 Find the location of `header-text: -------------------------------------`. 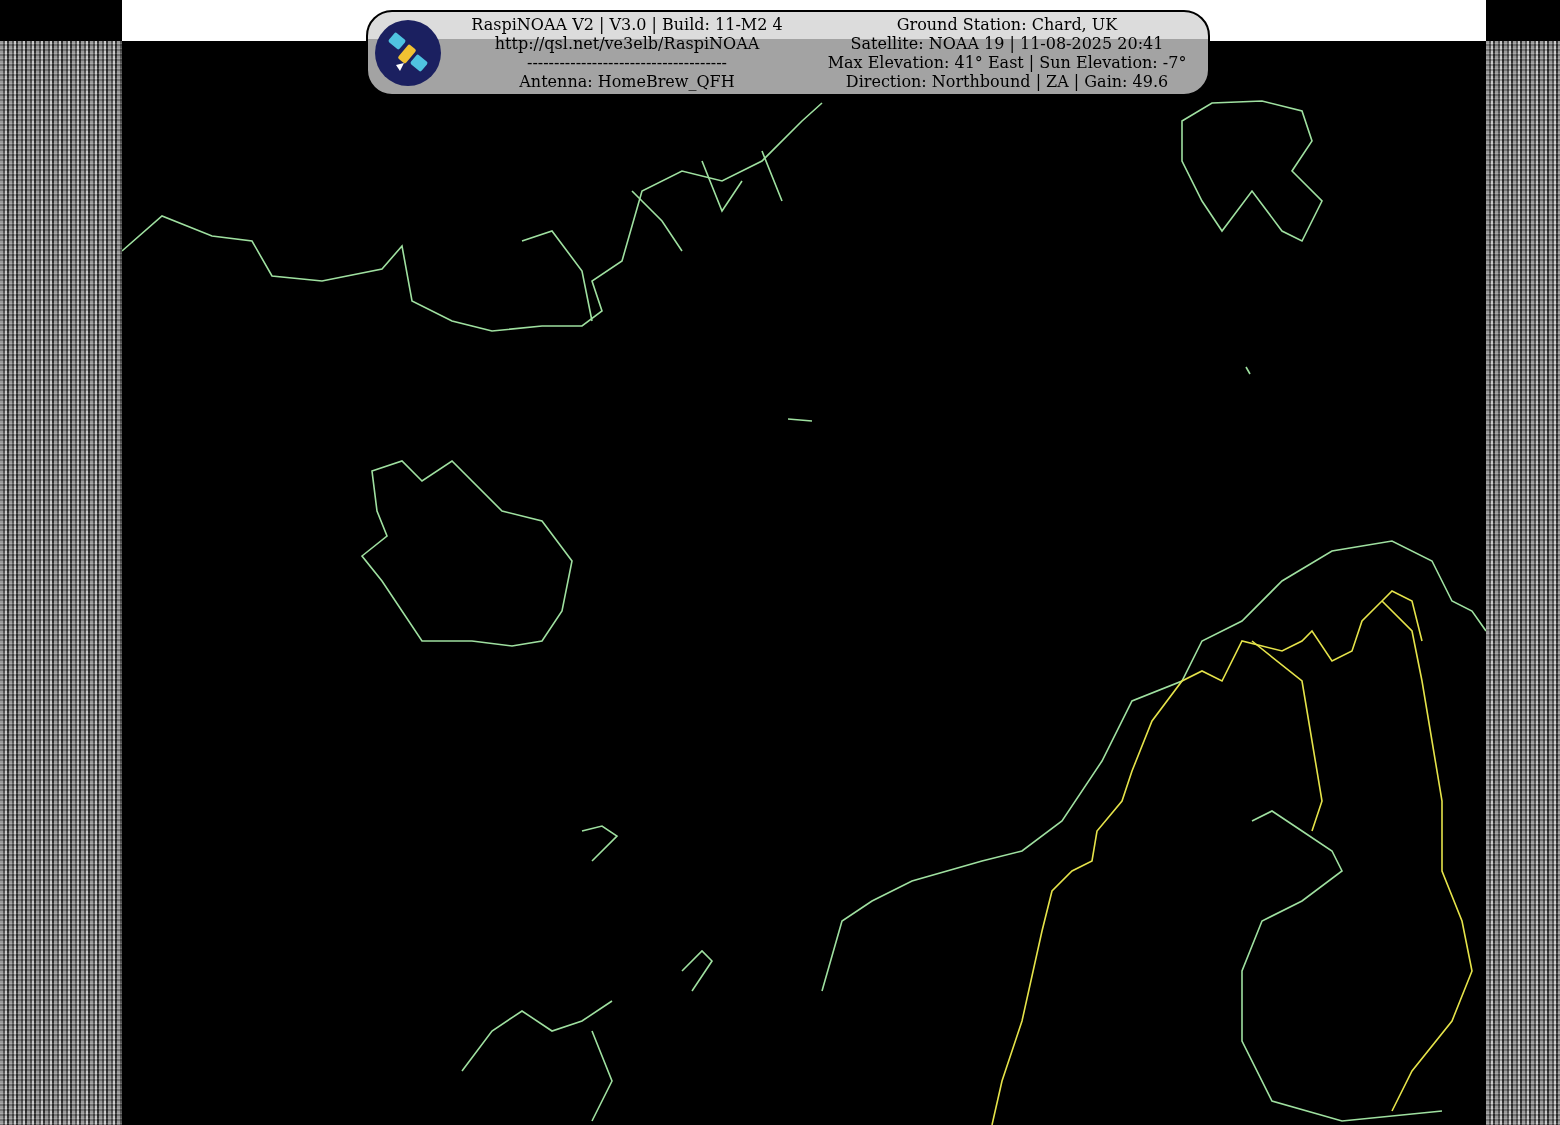

header-text: ------------------------------------- is located at coordinates (627, 62).